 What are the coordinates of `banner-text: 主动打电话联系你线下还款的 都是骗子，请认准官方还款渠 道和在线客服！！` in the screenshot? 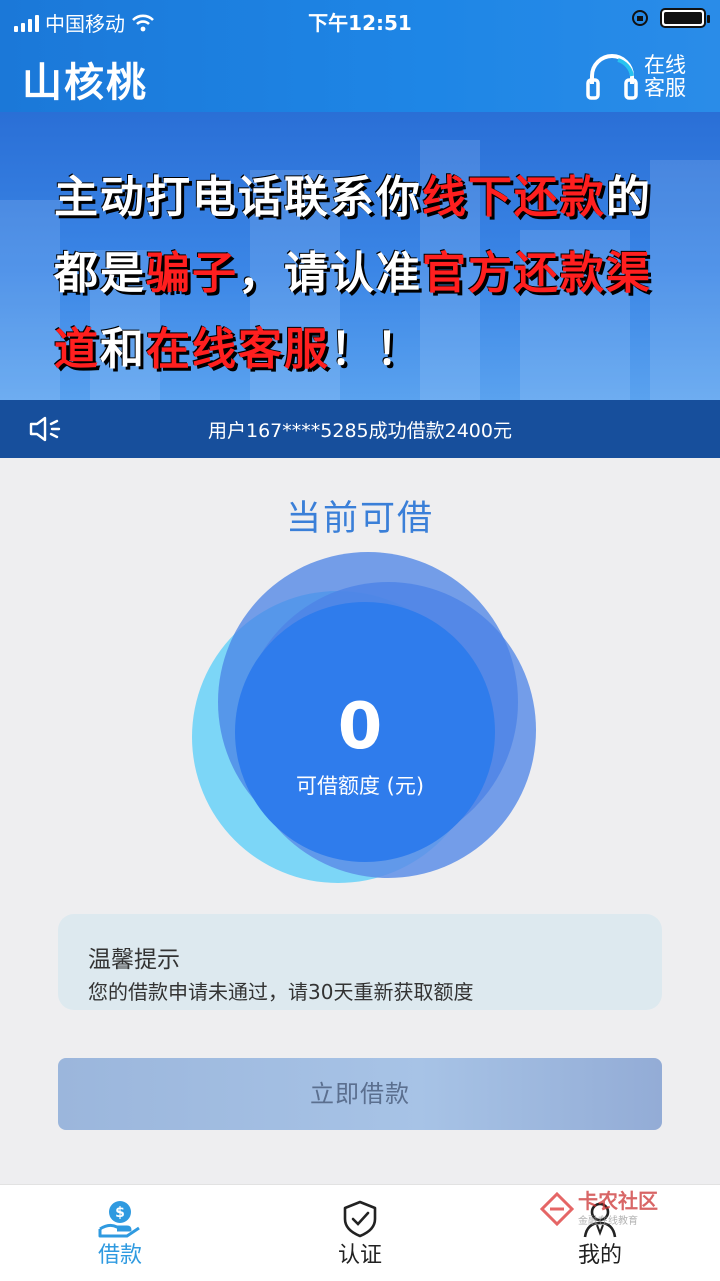 It's located at (353, 274).